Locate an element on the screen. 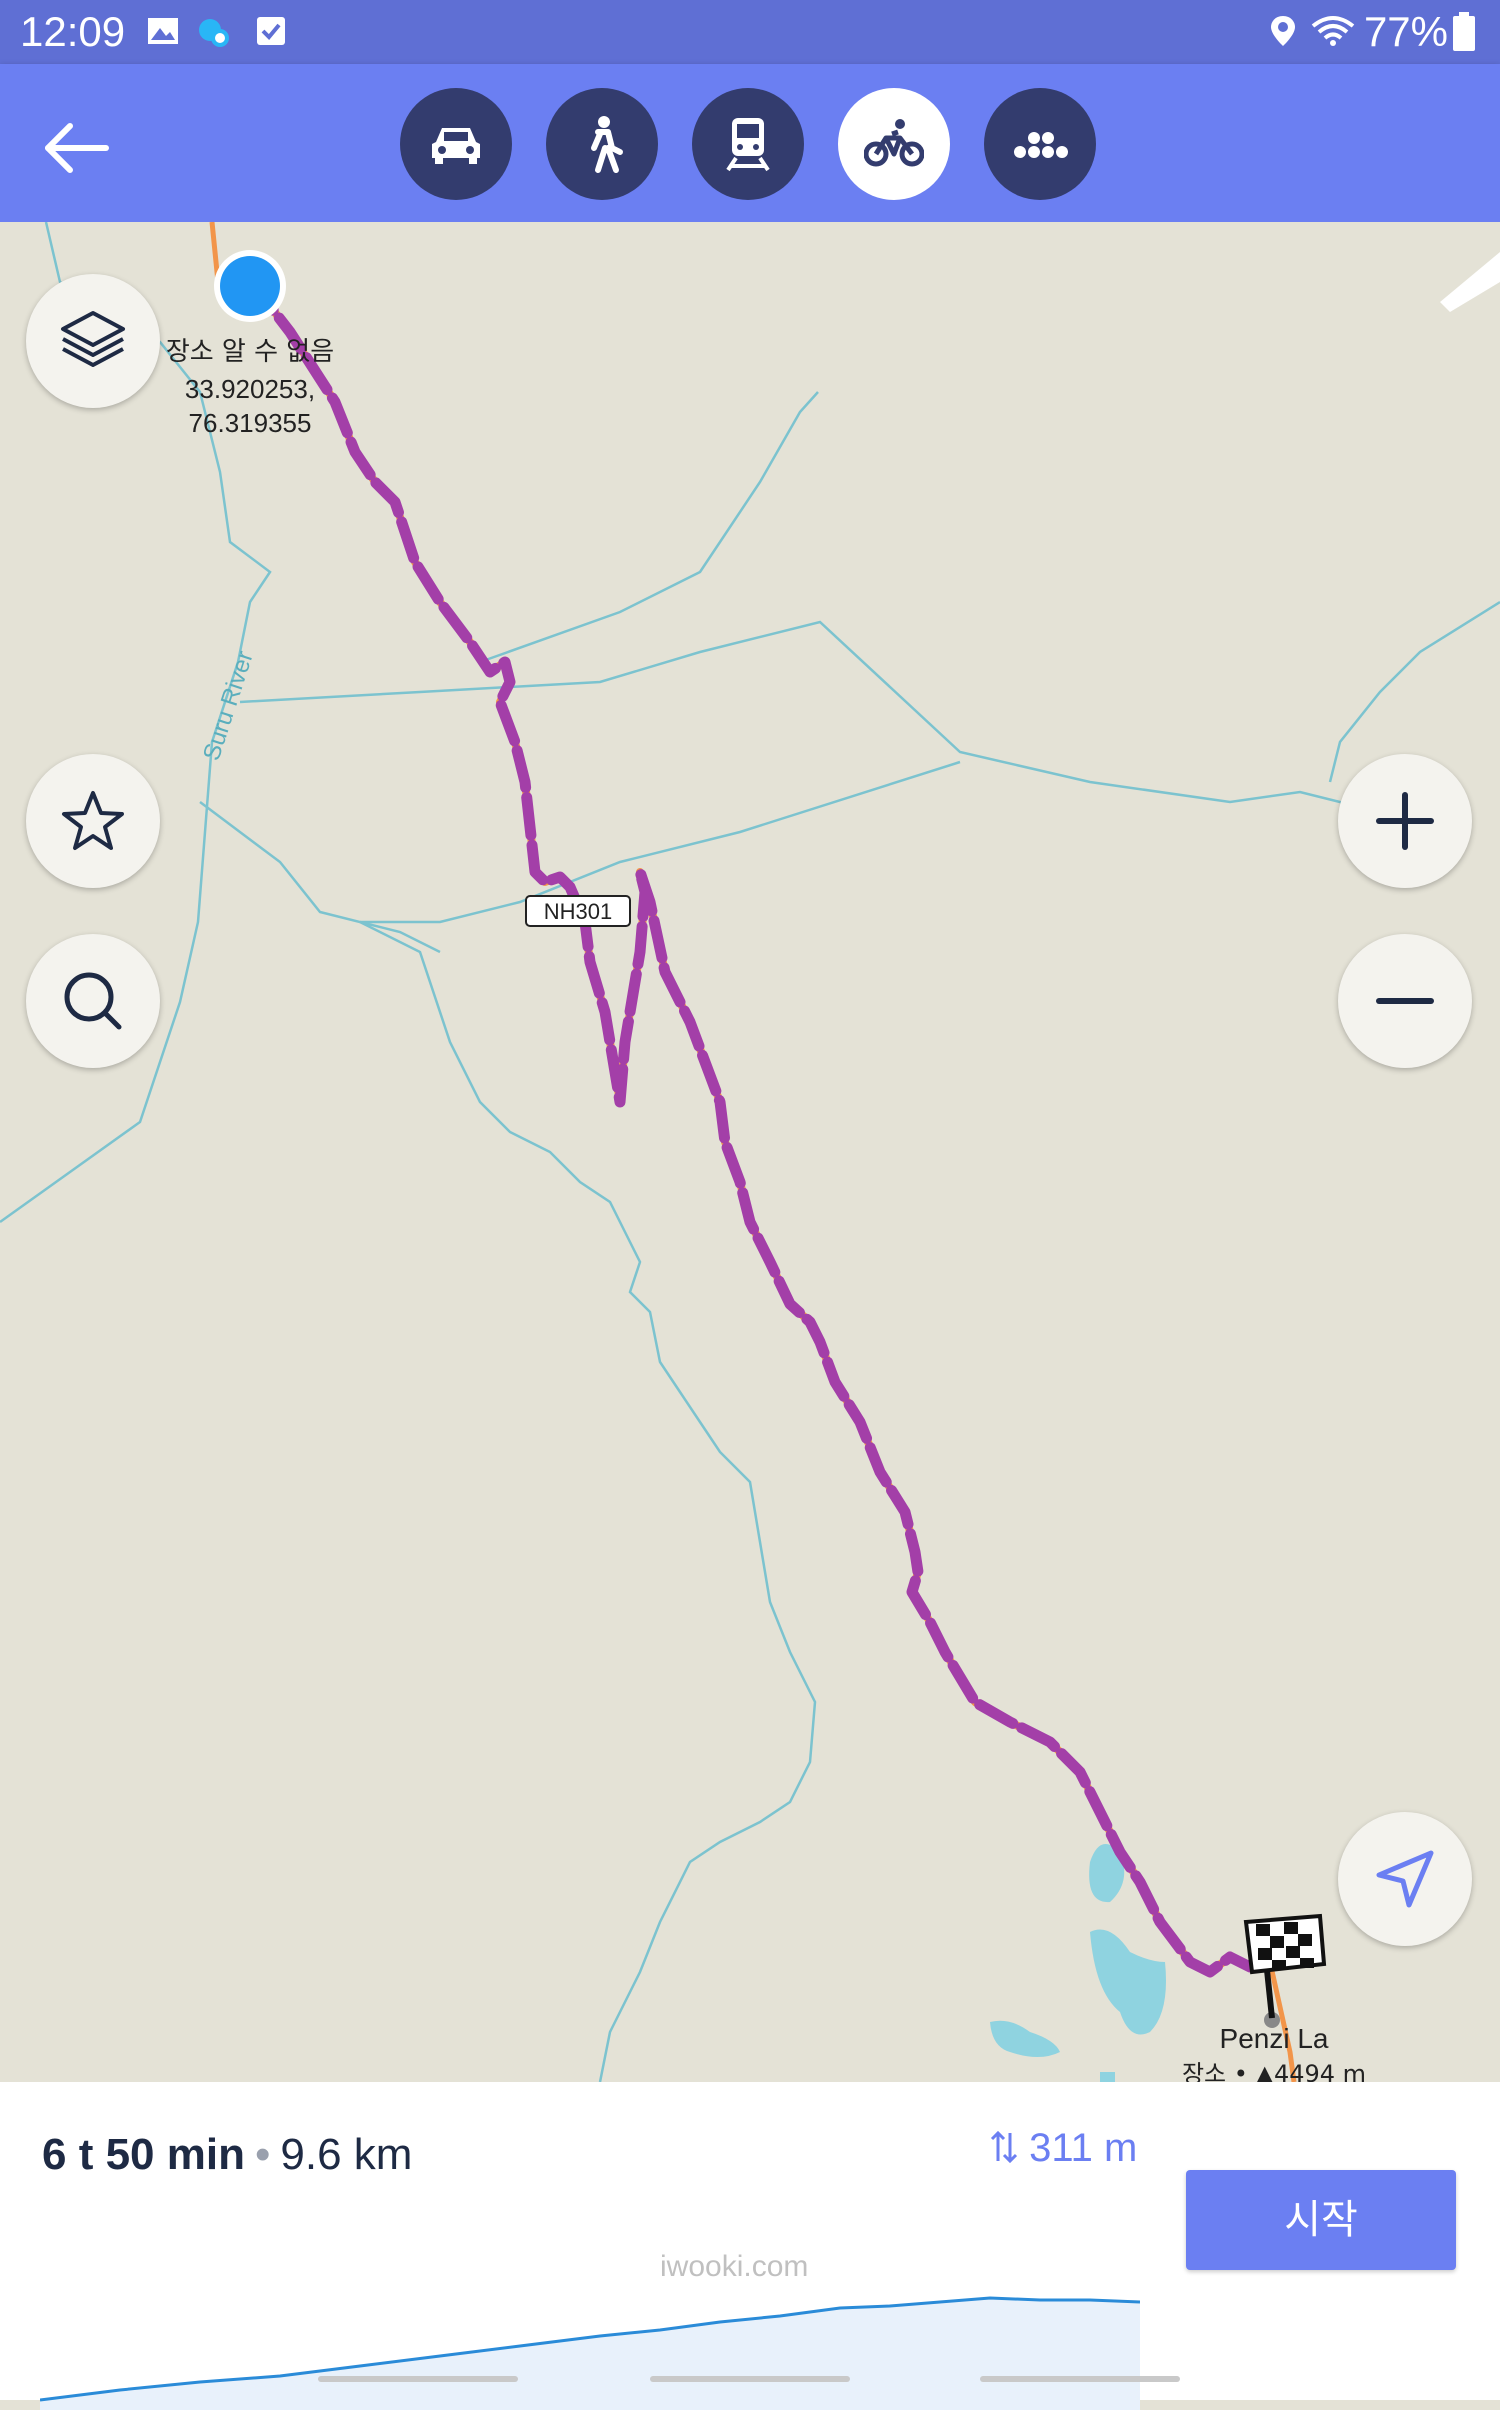 This screenshot has height=2410, width=1500. zoom-in-button is located at coordinates (1405, 821).